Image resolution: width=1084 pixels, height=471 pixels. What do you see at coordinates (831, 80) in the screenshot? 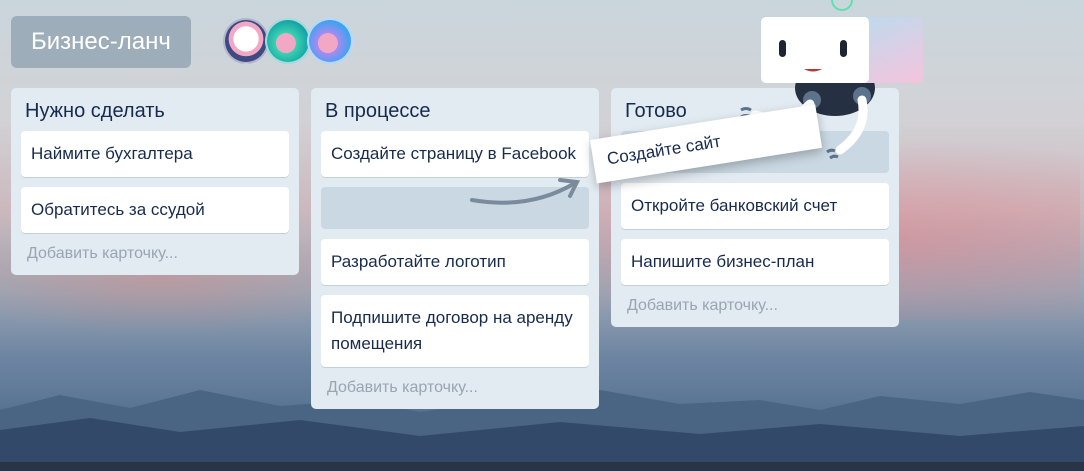
I see `robot-mascot-icon` at bounding box center [831, 80].